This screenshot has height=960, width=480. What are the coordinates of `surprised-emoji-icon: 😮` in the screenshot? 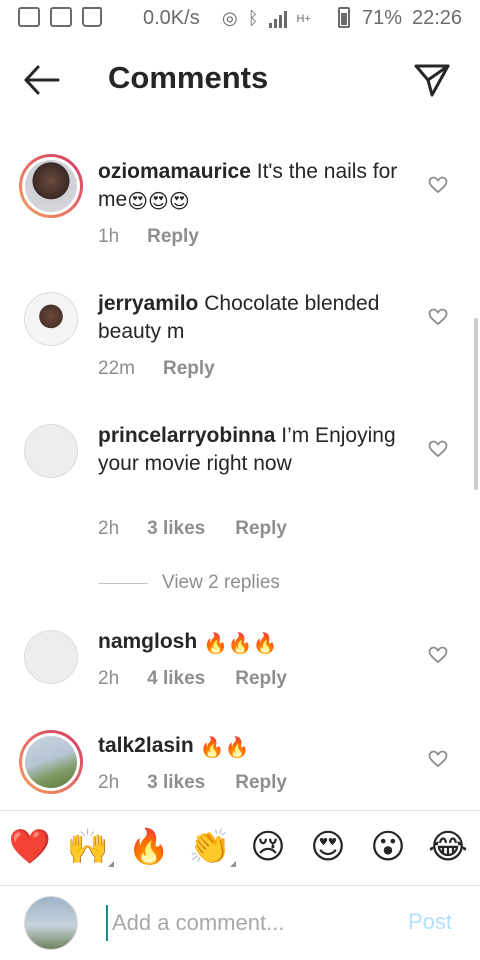 It's located at (388, 847).